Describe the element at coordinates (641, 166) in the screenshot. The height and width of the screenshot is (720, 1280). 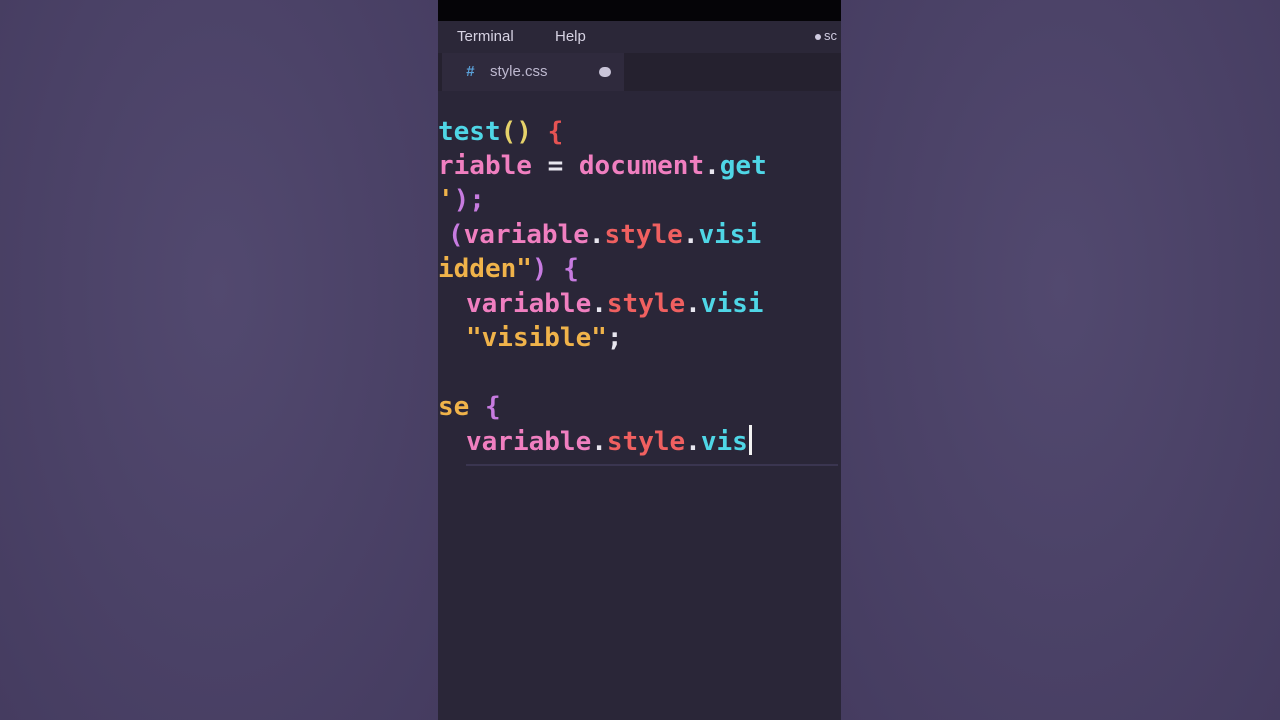
I see `token: document` at that location.